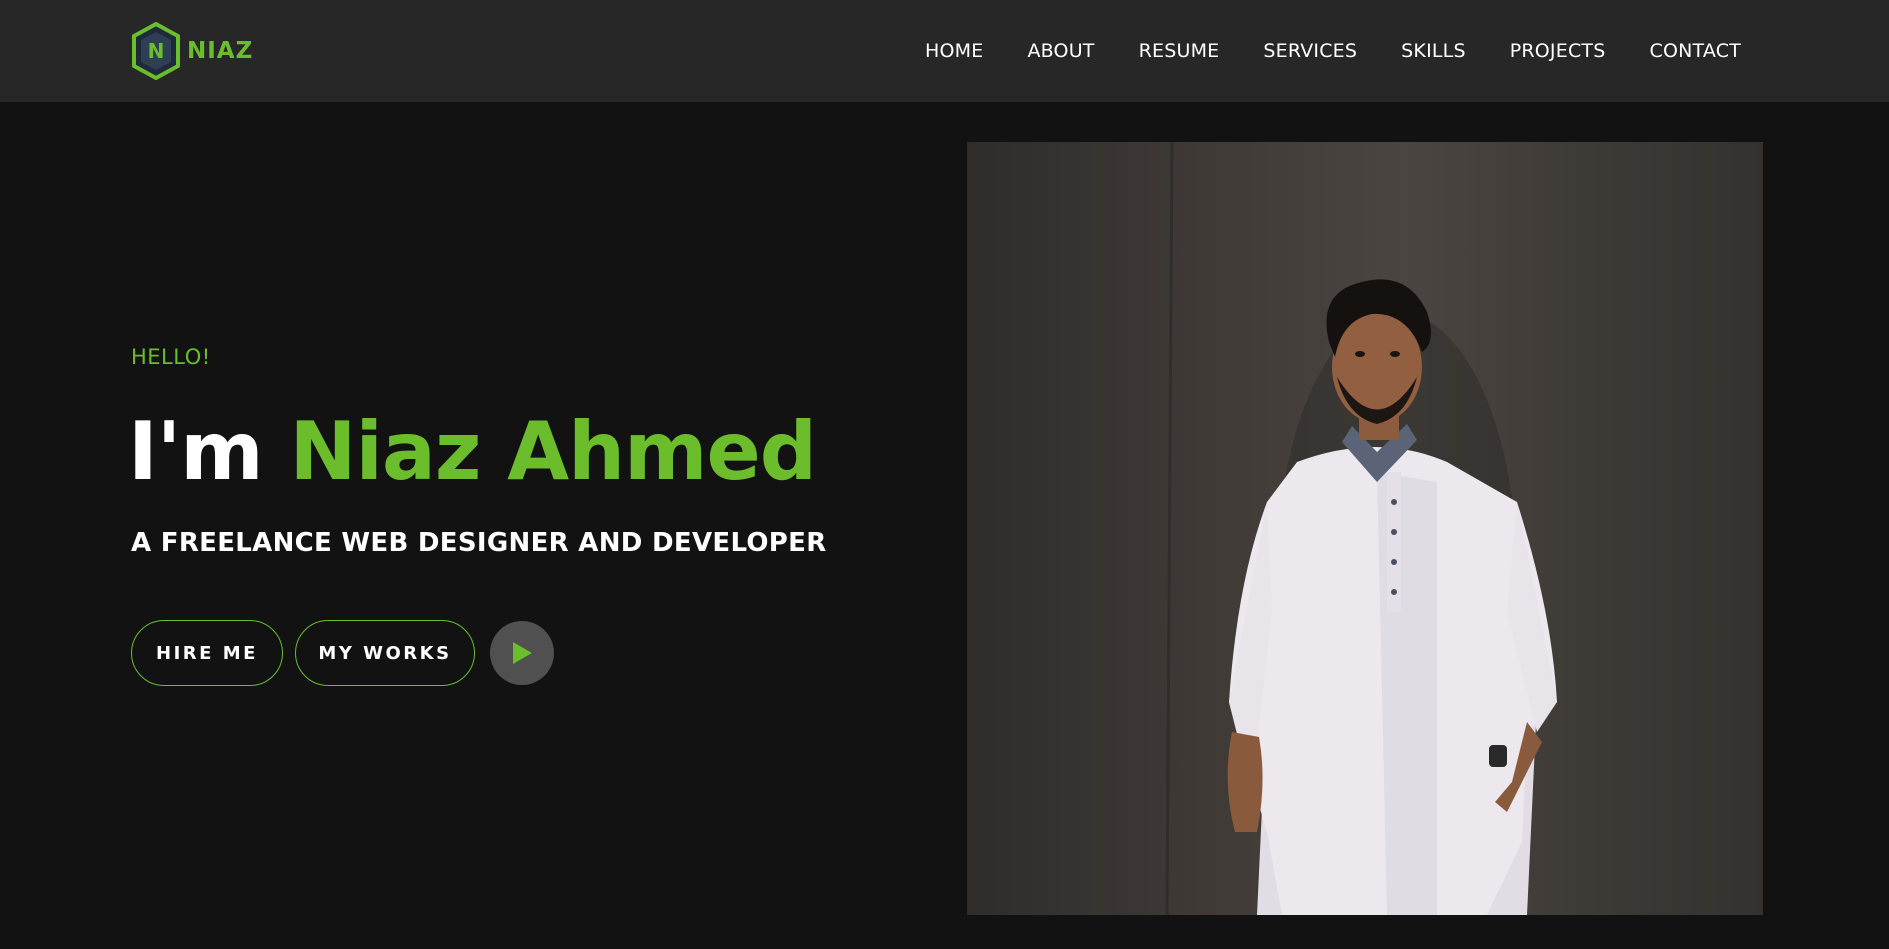 The width and height of the screenshot is (1889, 949). I want to click on nav-projects: PROJECTS, so click(1558, 51).